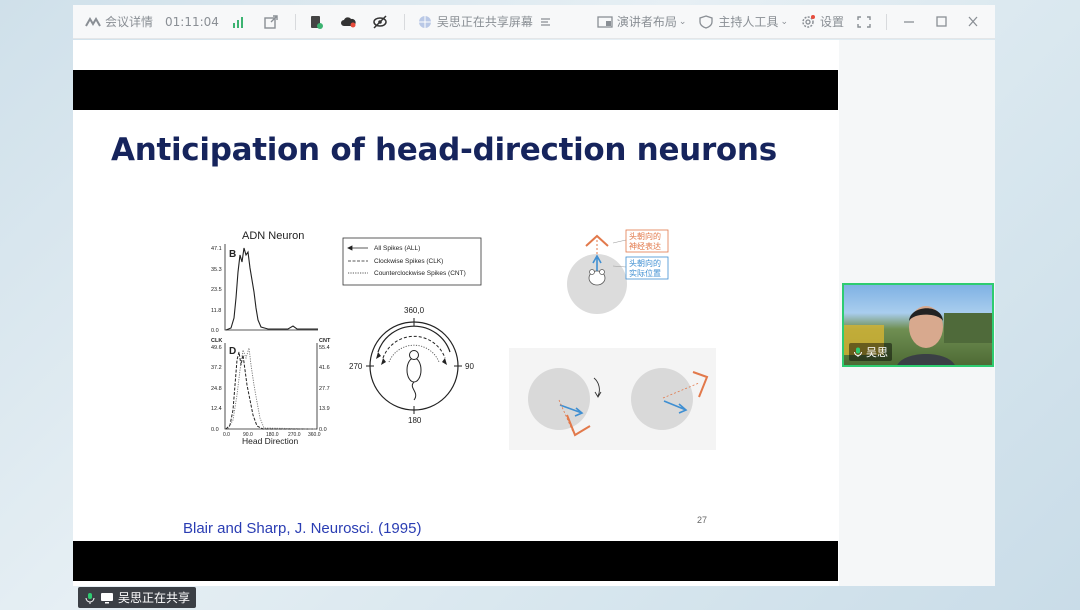  What do you see at coordinates (350, 22) in the screenshot?
I see `cloud-record-icon` at bounding box center [350, 22].